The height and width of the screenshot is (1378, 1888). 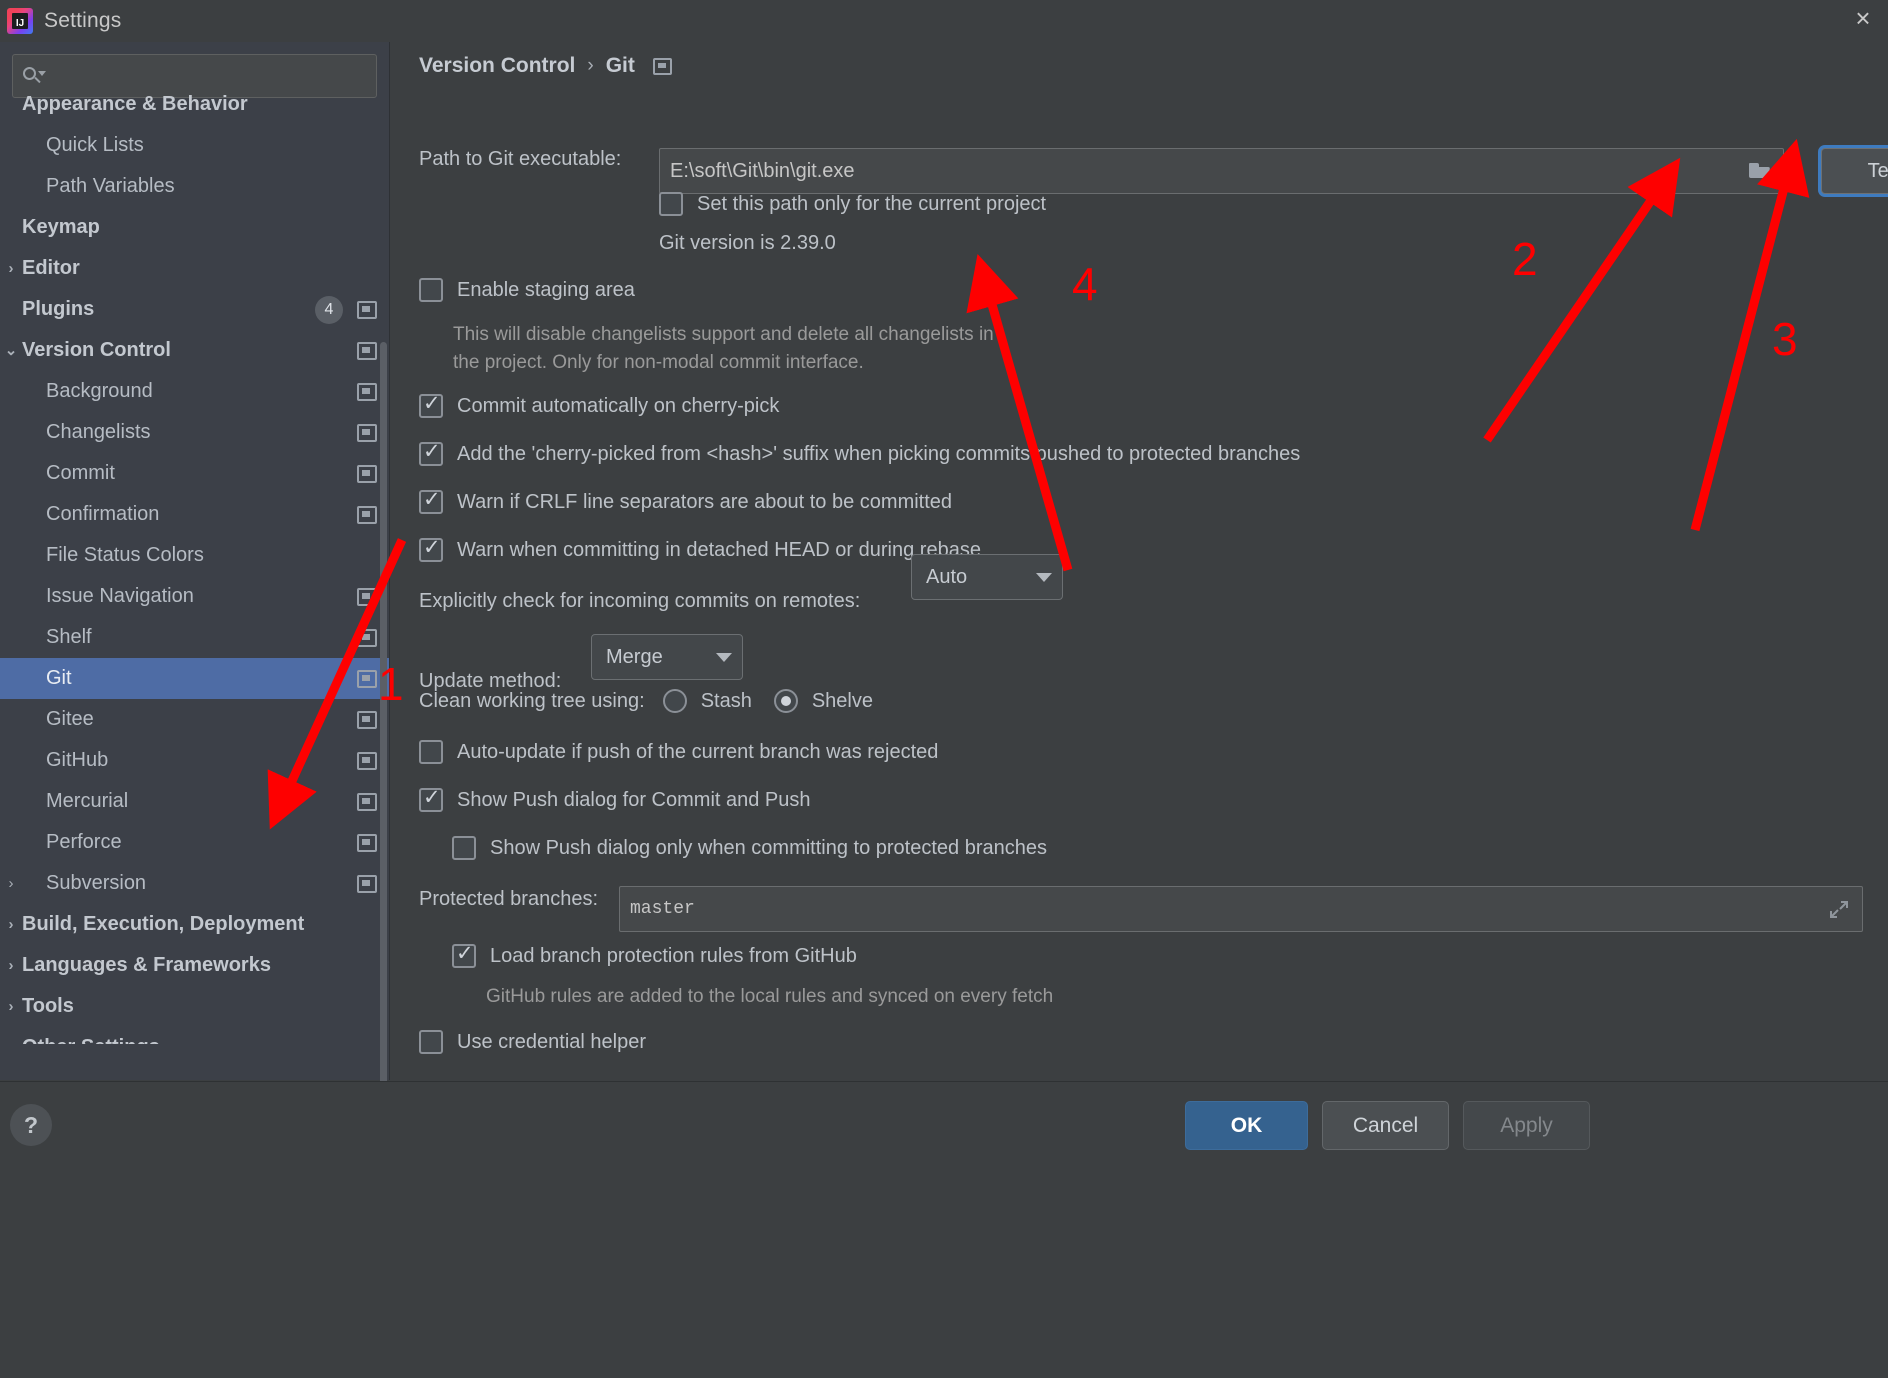 What do you see at coordinates (431, 799) in the screenshot?
I see `show-push-dialog-checkbox` at bounding box center [431, 799].